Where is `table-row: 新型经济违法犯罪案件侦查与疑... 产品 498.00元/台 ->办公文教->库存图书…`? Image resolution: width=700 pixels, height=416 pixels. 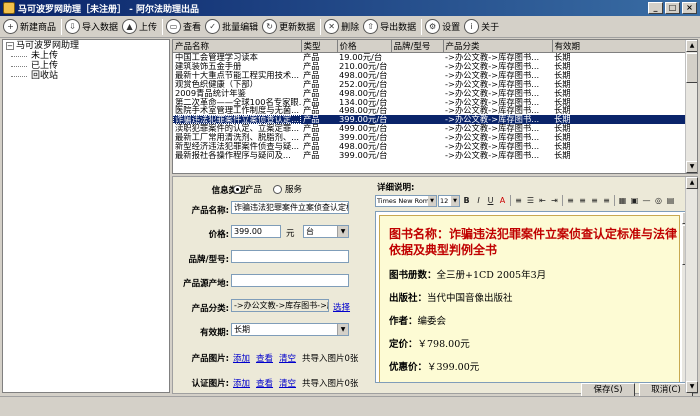 table-row: 新型经济违法犯罪案件侦查与疑... 产品 498.00元/台 ->办公文教->库存图书… is located at coordinates (429, 146).